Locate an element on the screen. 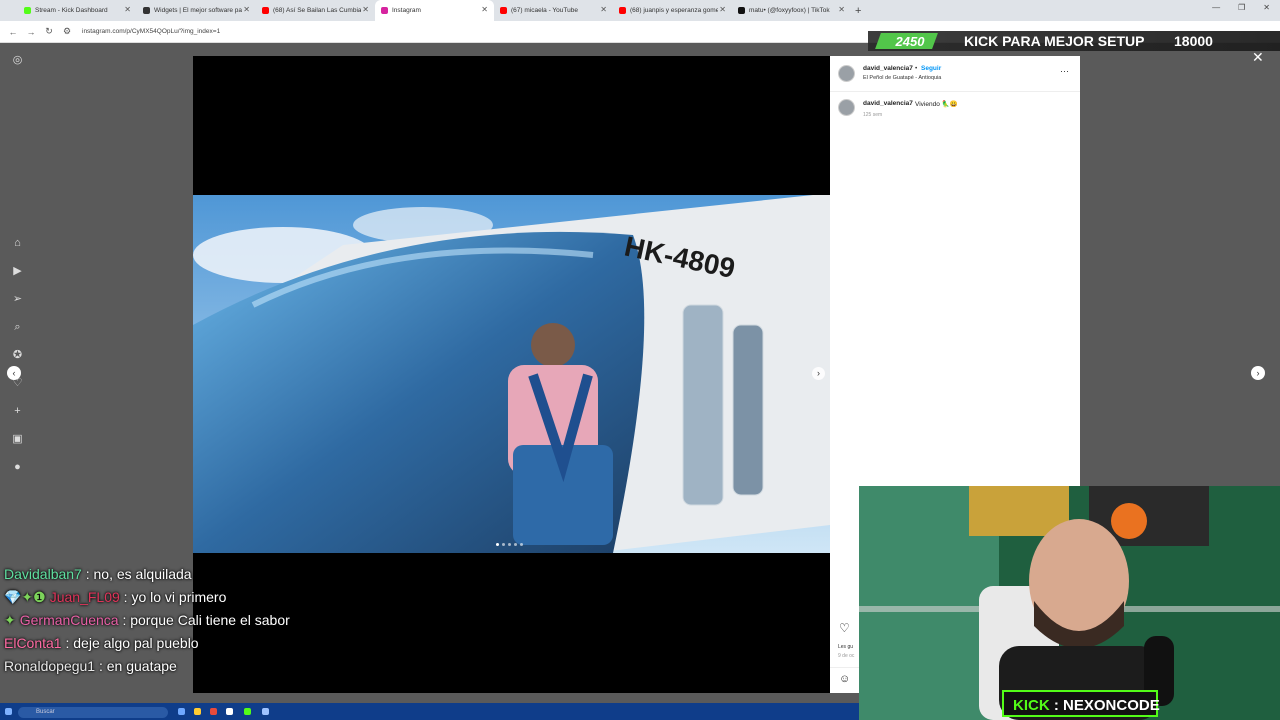 This screenshot has width=1280, height=720. tab-title: matu• (@foxyyfoox) | TikTok is located at coordinates (789, 10).